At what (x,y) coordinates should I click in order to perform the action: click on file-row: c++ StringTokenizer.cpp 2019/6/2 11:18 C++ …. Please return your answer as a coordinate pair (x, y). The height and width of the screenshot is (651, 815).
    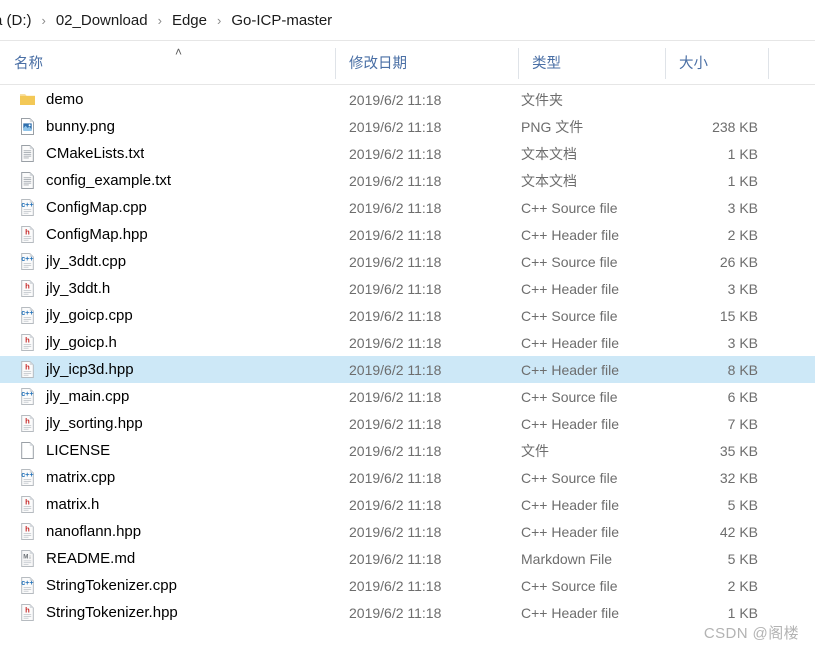
    Looking at the image, I should click on (407, 585).